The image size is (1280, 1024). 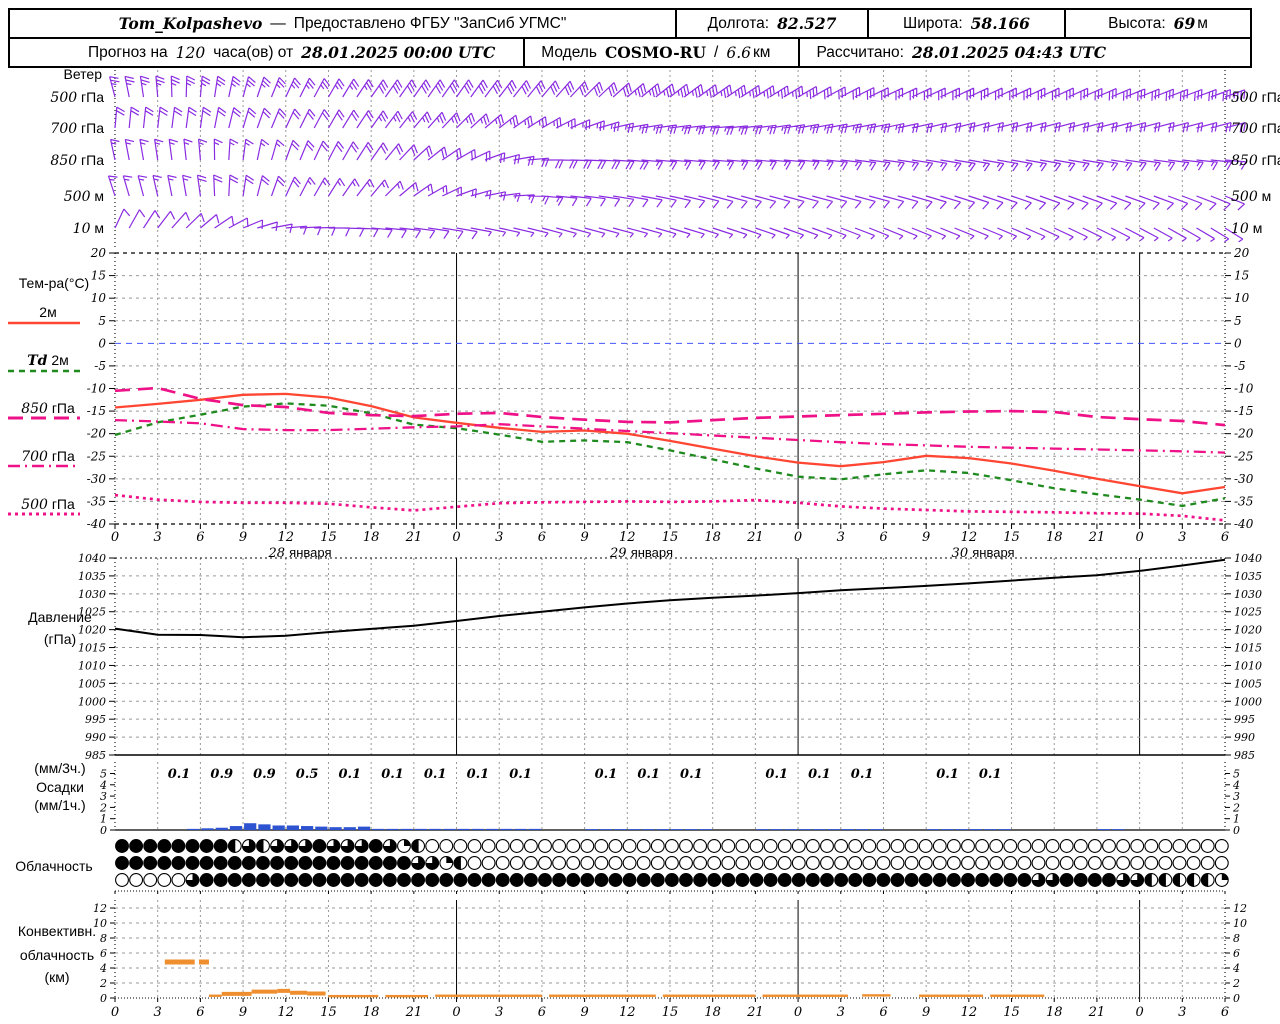 What do you see at coordinates (602, 995) in the screenshot?
I see `conv-cloud-bar` at bounding box center [602, 995].